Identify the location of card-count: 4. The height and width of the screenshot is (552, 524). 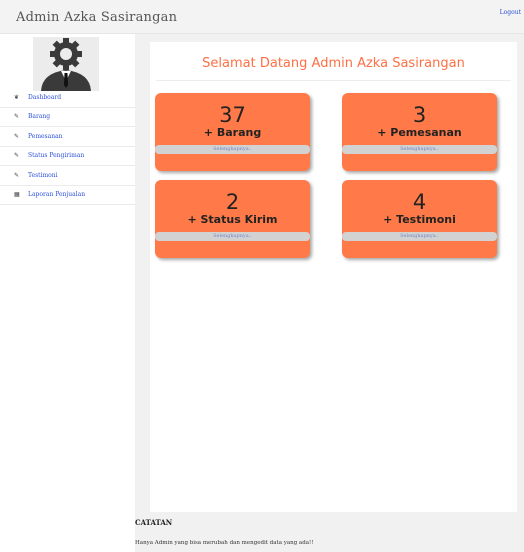
(419, 202).